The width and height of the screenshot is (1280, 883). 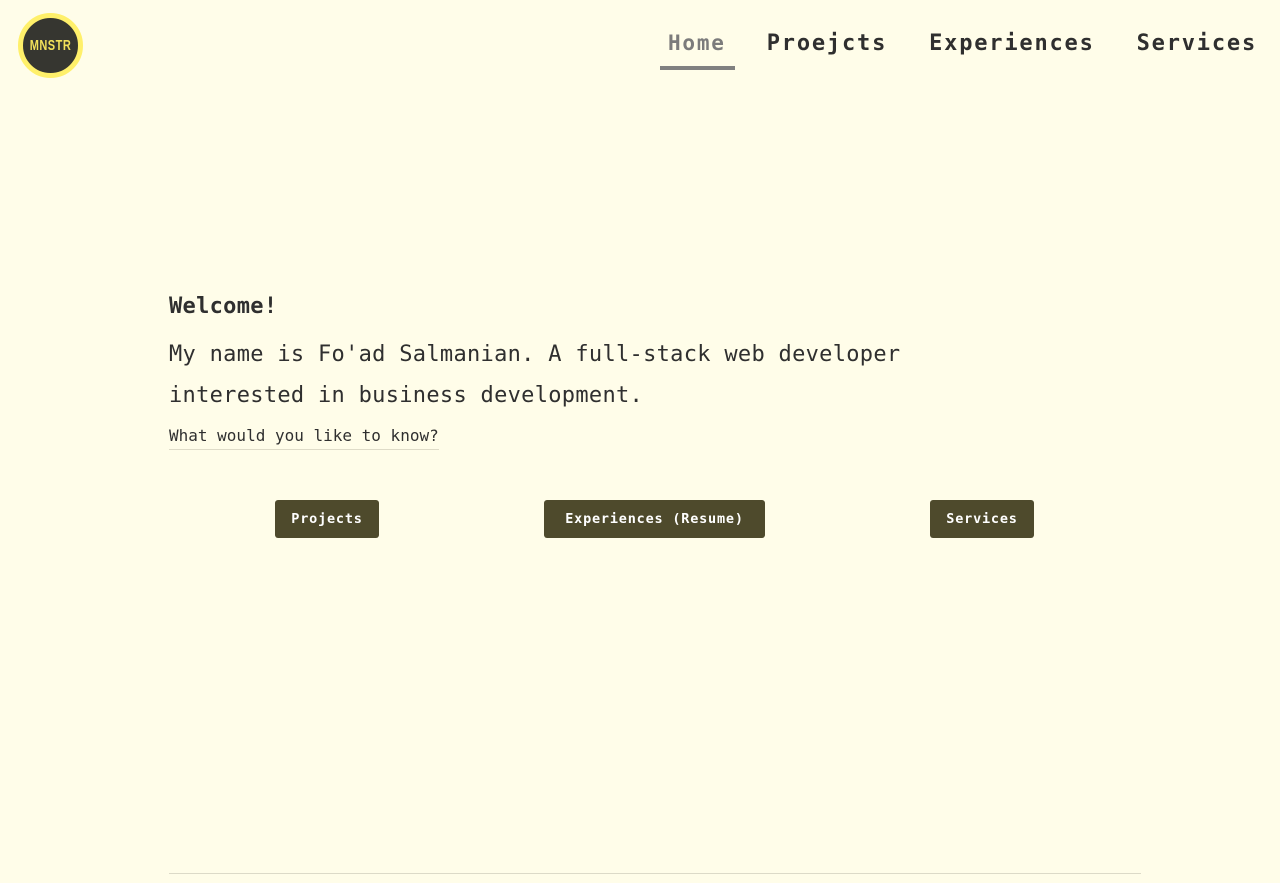 I want to click on welcome-heading: Welcome!, so click(x=223, y=306).